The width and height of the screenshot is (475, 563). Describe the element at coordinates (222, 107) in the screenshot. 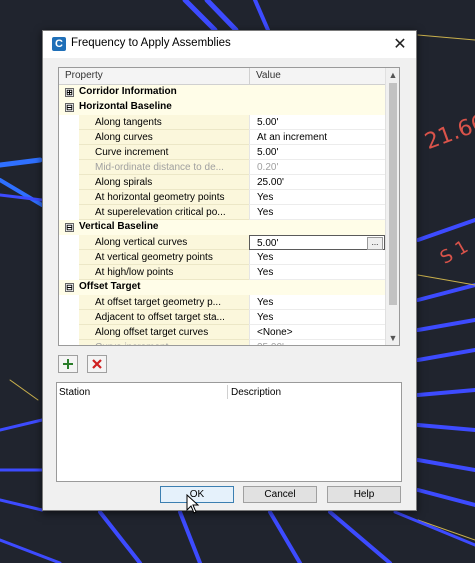

I see `category-row: ⊟ Horizontal Baseline` at that location.